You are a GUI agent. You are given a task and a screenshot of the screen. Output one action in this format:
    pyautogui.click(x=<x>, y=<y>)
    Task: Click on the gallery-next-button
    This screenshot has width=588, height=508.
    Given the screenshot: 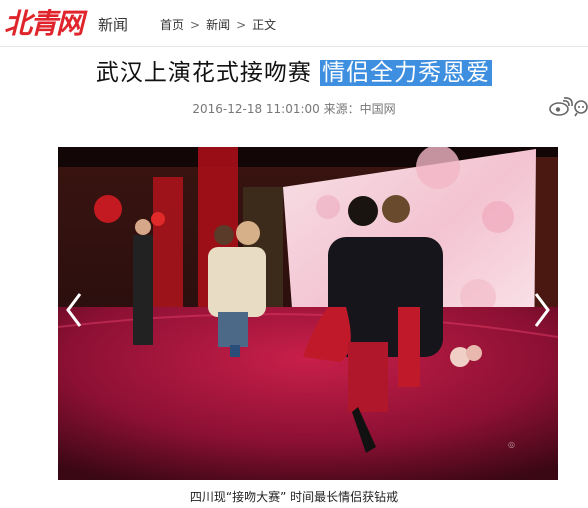 What is the action you would take?
    pyautogui.click(x=541, y=310)
    